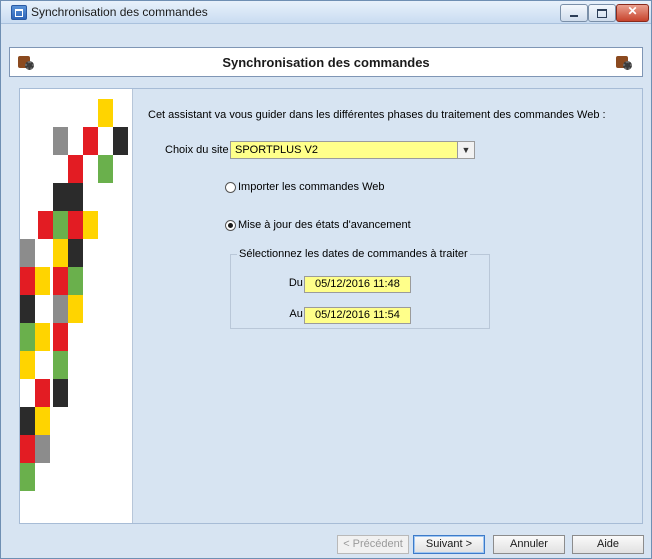 The height and width of the screenshot is (559, 652). What do you see at coordinates (311, 187) in the screenshot?
I see `radio-label: Importer les commandes Web` at bounding box center [311, 187].